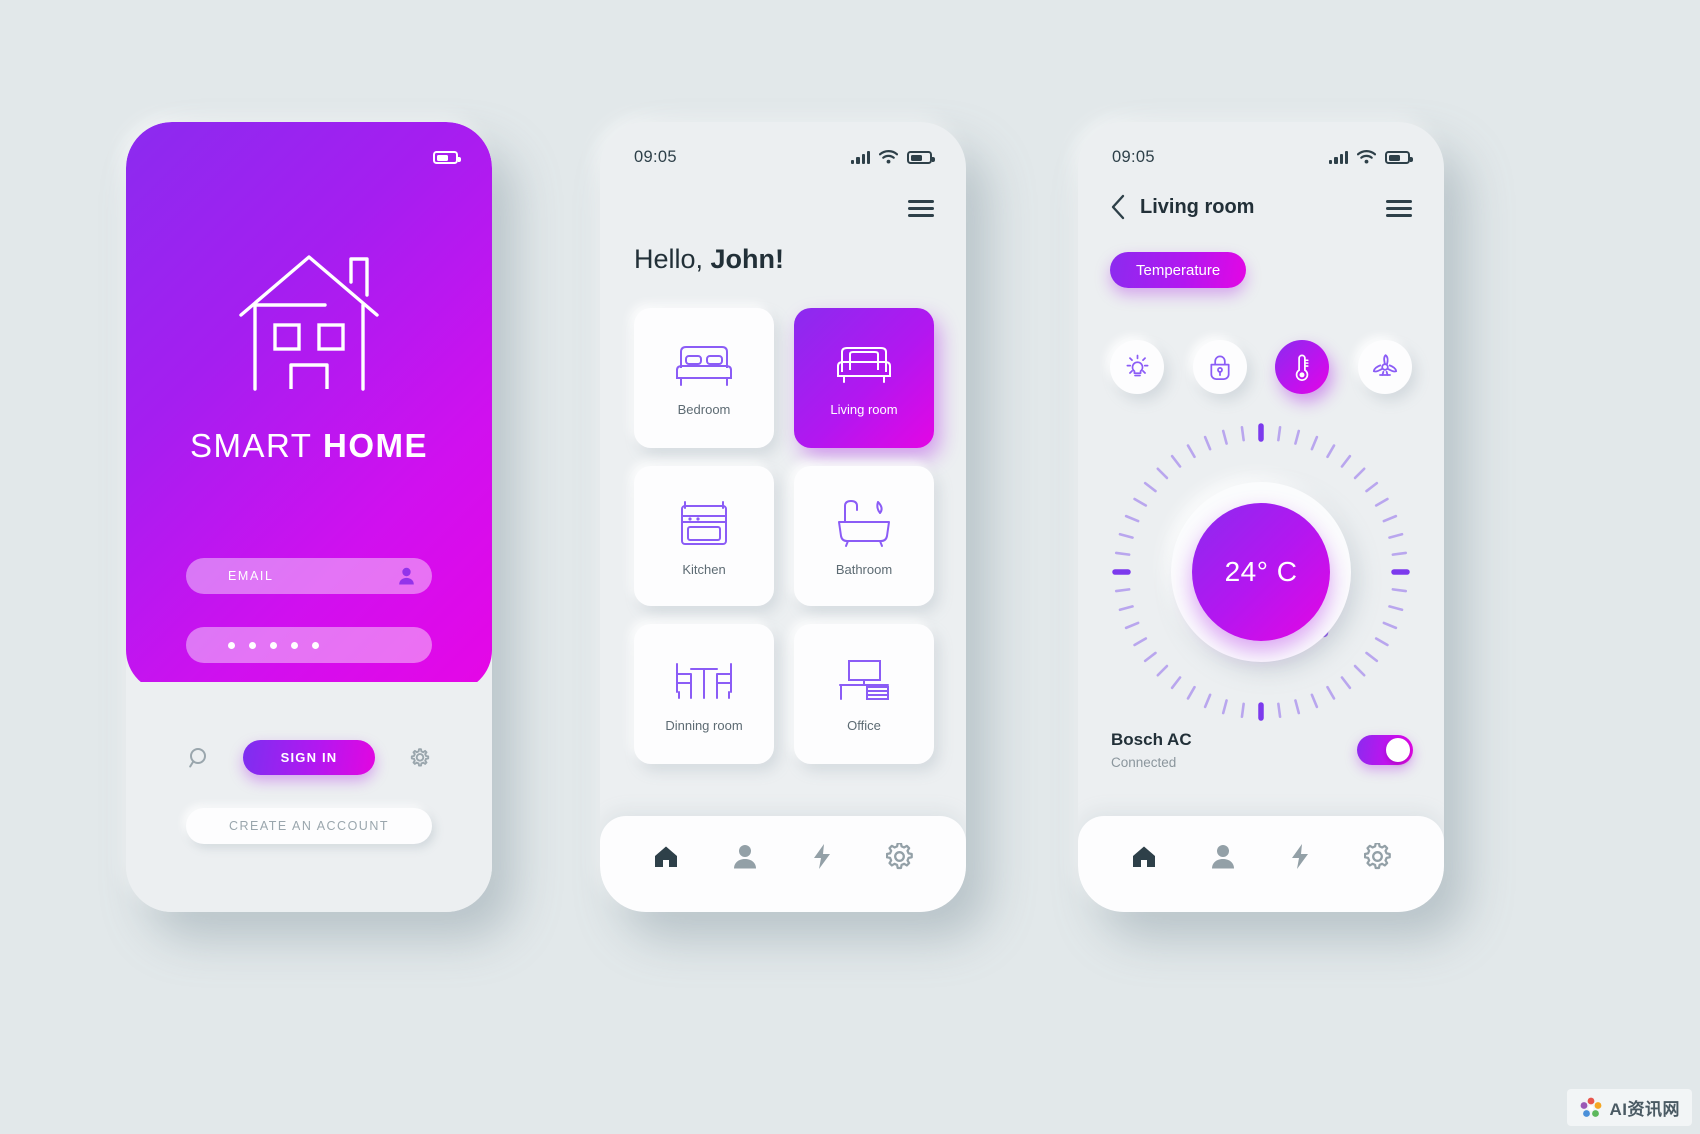 The width and height of the screenshot is (1700, 1134). I want to click on room-card-bathroom: Bathroom, so click(864, 536).